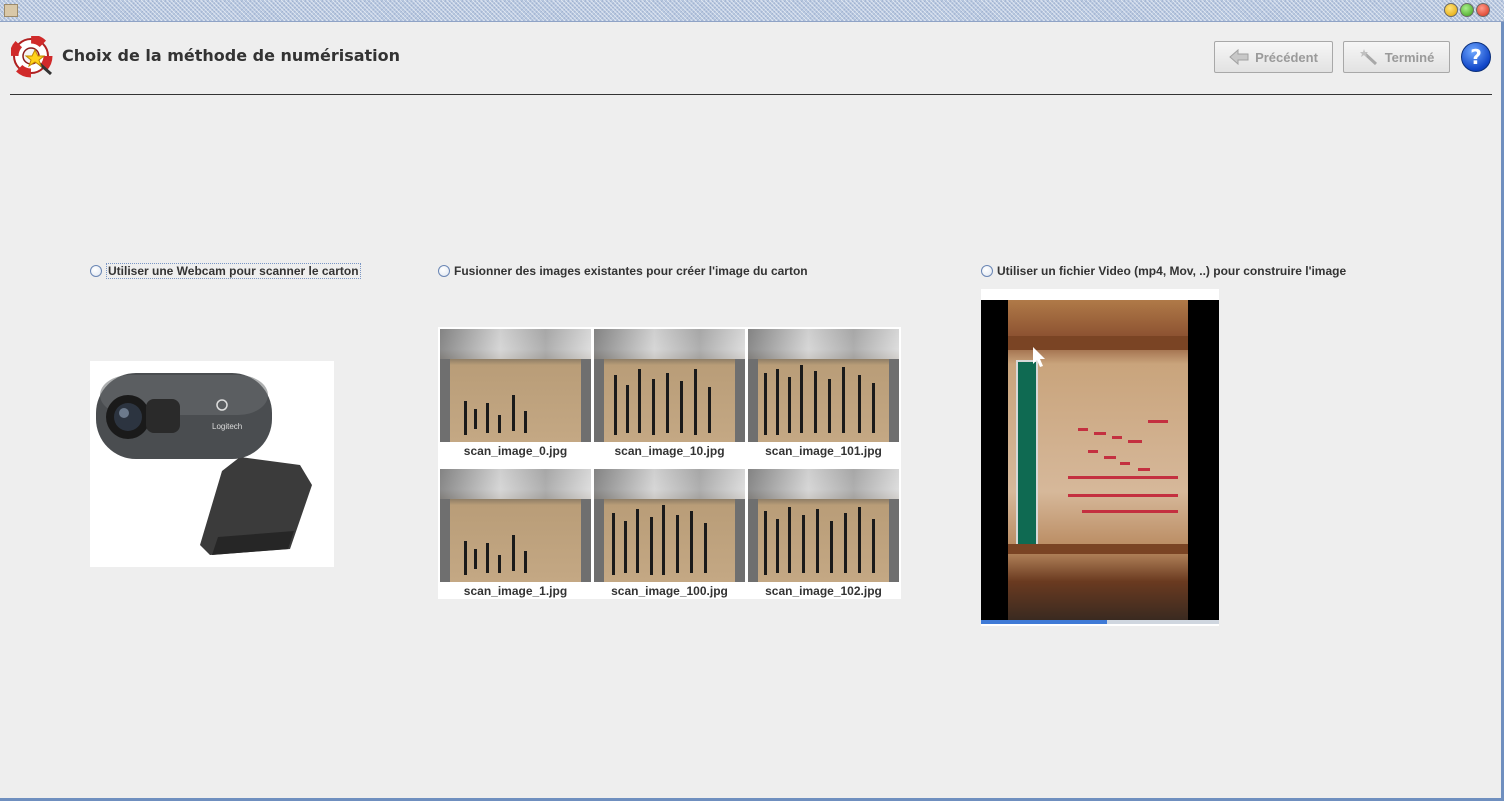  What do you see at coordinates (212, 464) in the screenshot?
I see `webcam-image: Logitech` at bounding box center [212, 464].